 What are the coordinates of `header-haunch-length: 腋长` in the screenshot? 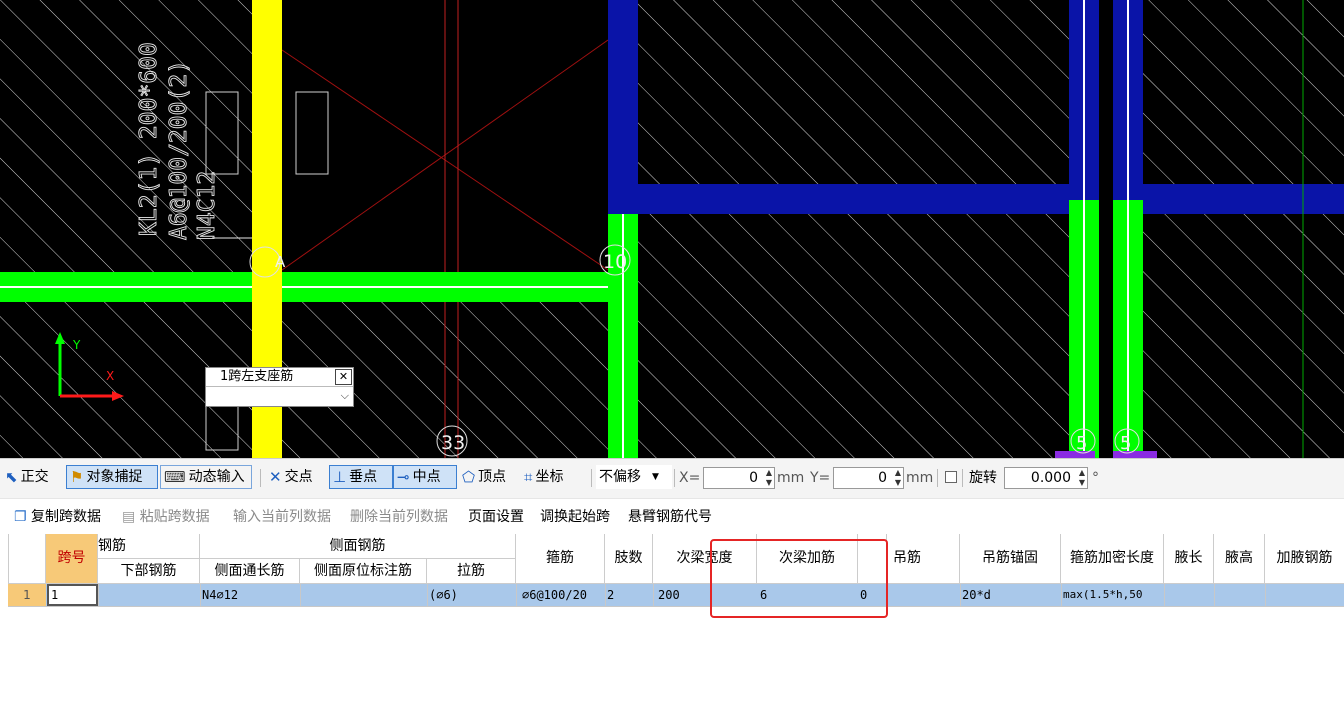 It's located at (1189, 559).